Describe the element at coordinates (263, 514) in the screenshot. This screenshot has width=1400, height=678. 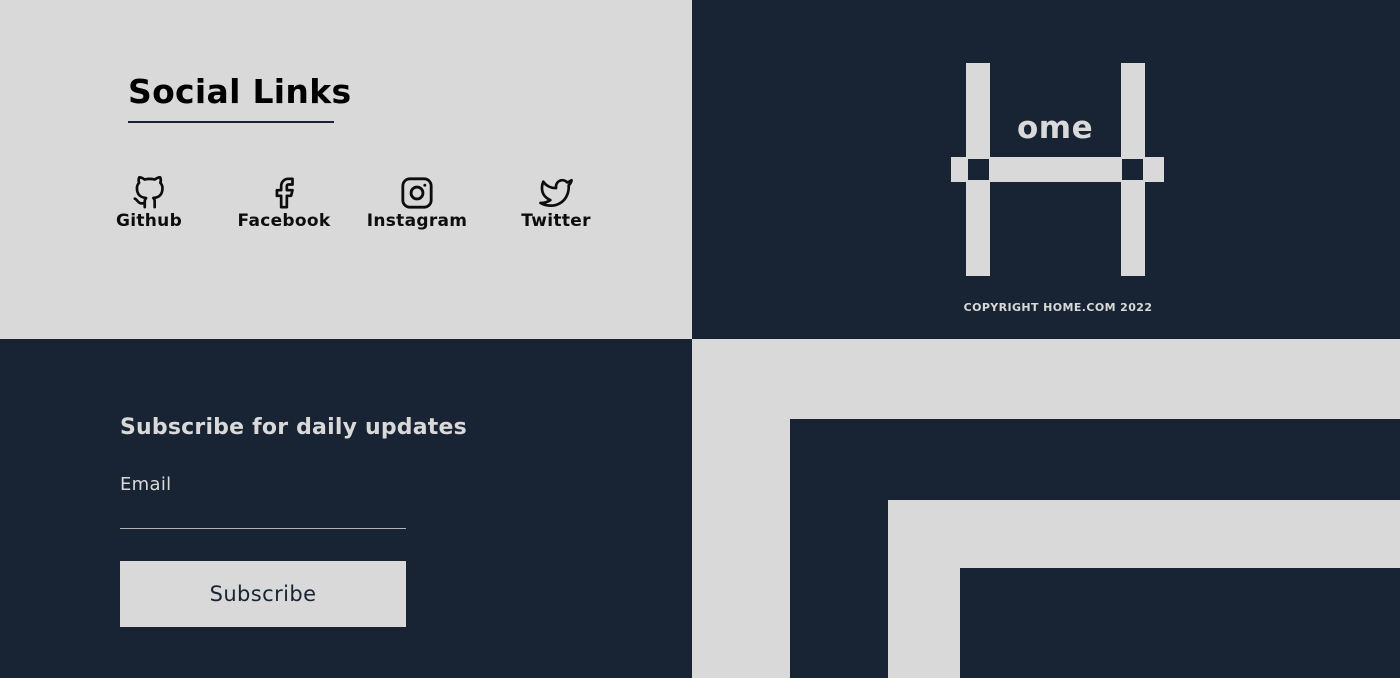
I see `email-field` at that location.